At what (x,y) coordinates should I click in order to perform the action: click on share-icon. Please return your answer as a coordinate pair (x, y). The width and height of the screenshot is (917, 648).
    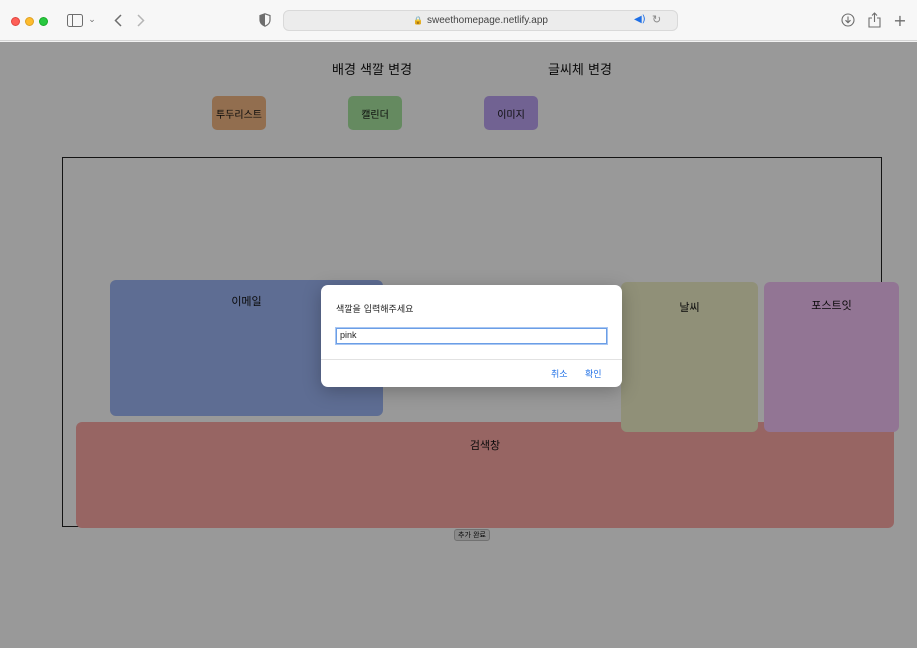
    Looking at the image, I should click on (874, 20).